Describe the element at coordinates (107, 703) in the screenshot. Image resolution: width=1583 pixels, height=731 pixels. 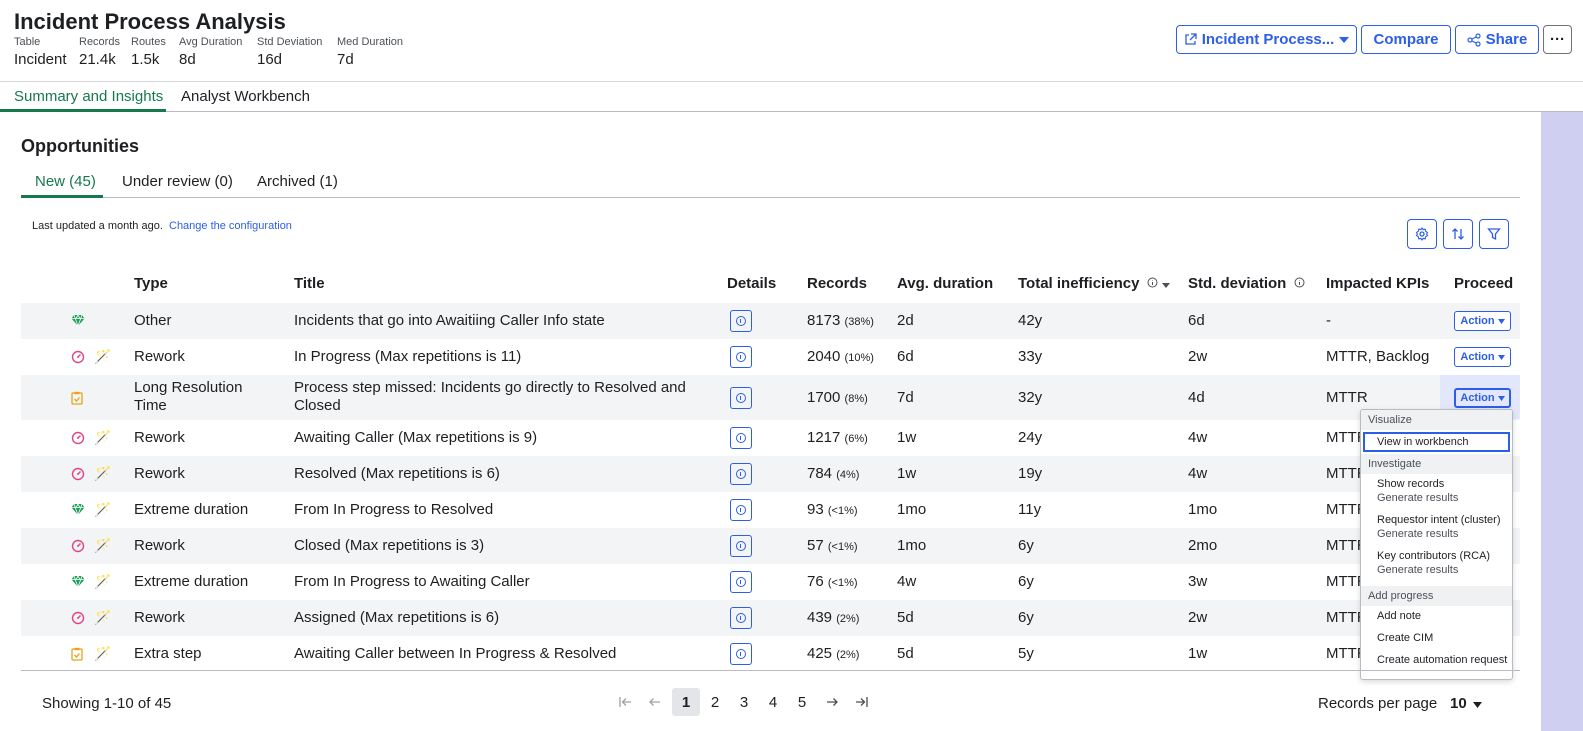
I see `pagination-summary: Showing 1-10 of 45` at that location.